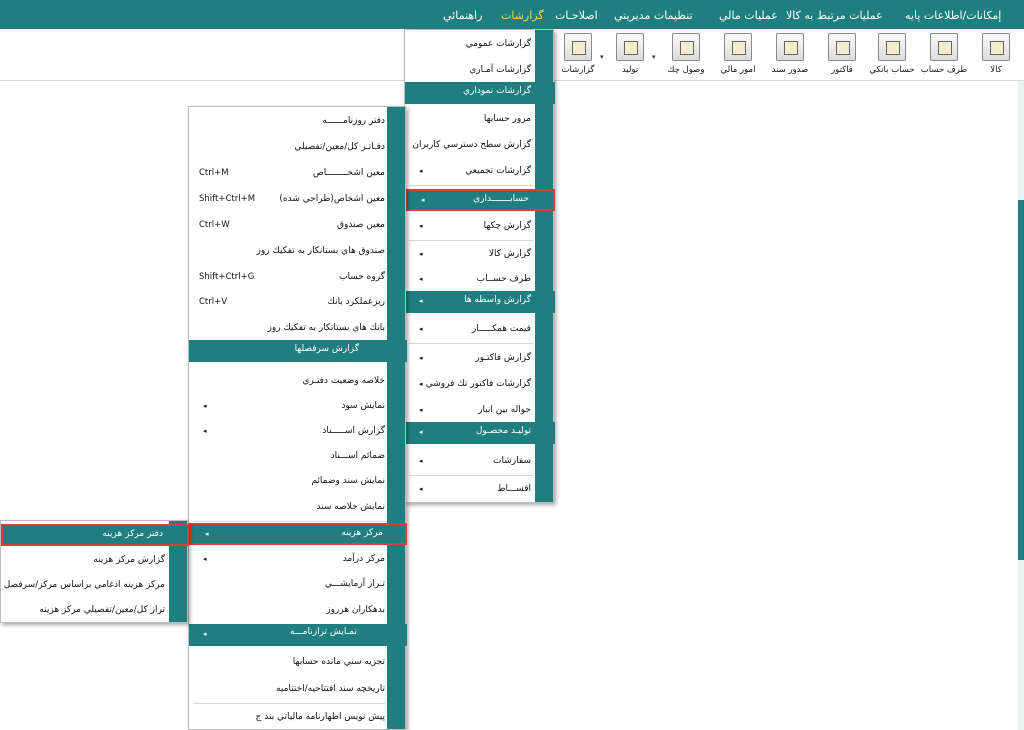 This screenshot has width=1024, height=730. I want to click on accounting-cash-subsidiary: معين صندوق Ctrl+W, so click(298, 226).